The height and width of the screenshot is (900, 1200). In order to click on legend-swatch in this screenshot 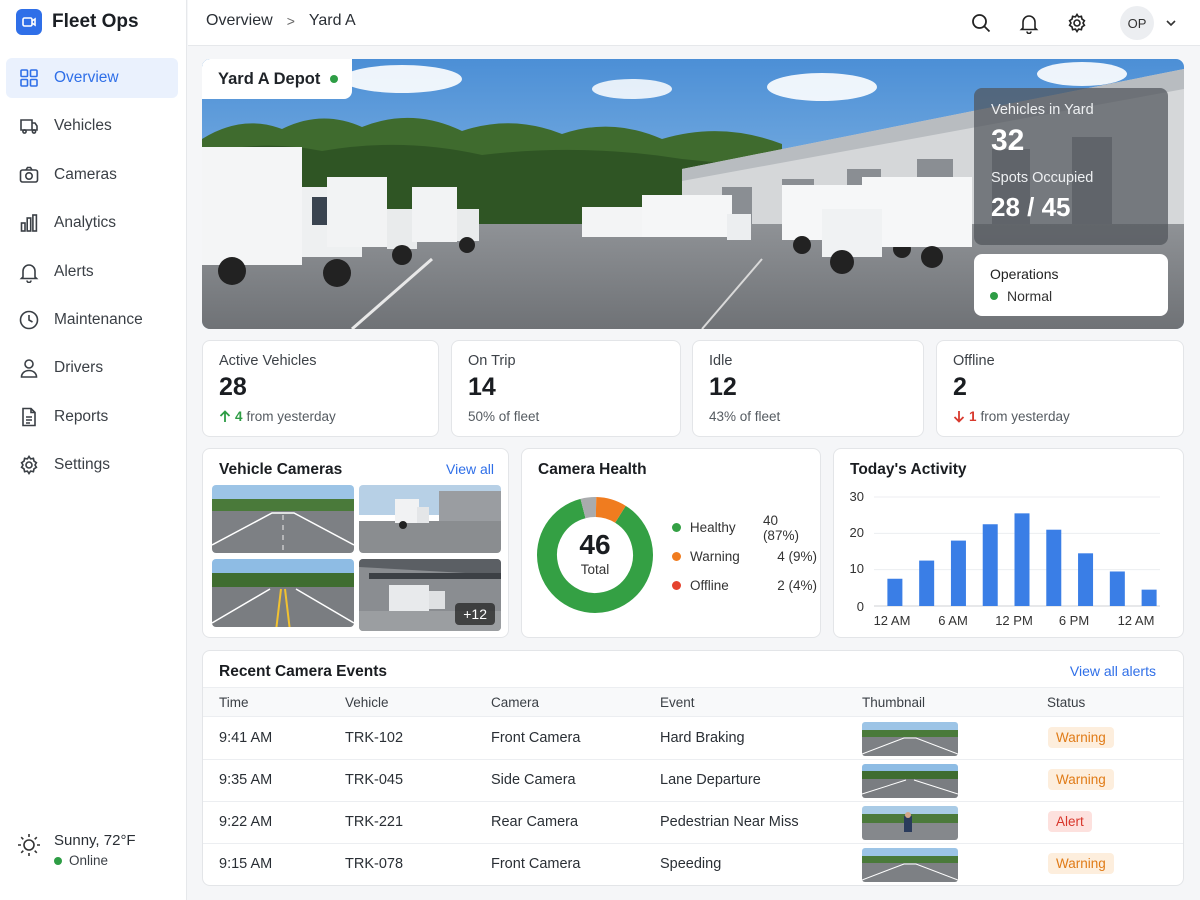, I will do `click(676, 585)`.